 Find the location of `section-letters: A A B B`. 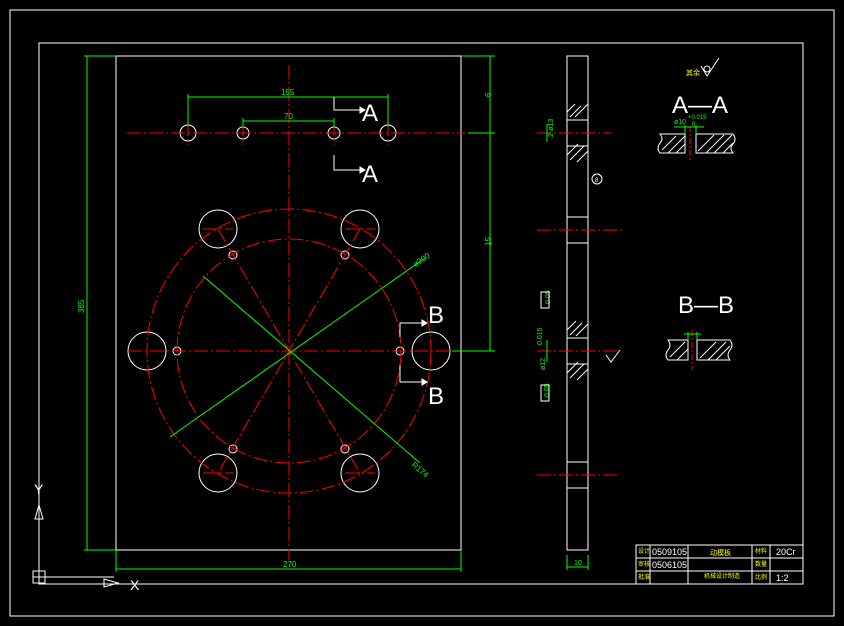

section-letters: A A B B is located at coordinates (403, 255).